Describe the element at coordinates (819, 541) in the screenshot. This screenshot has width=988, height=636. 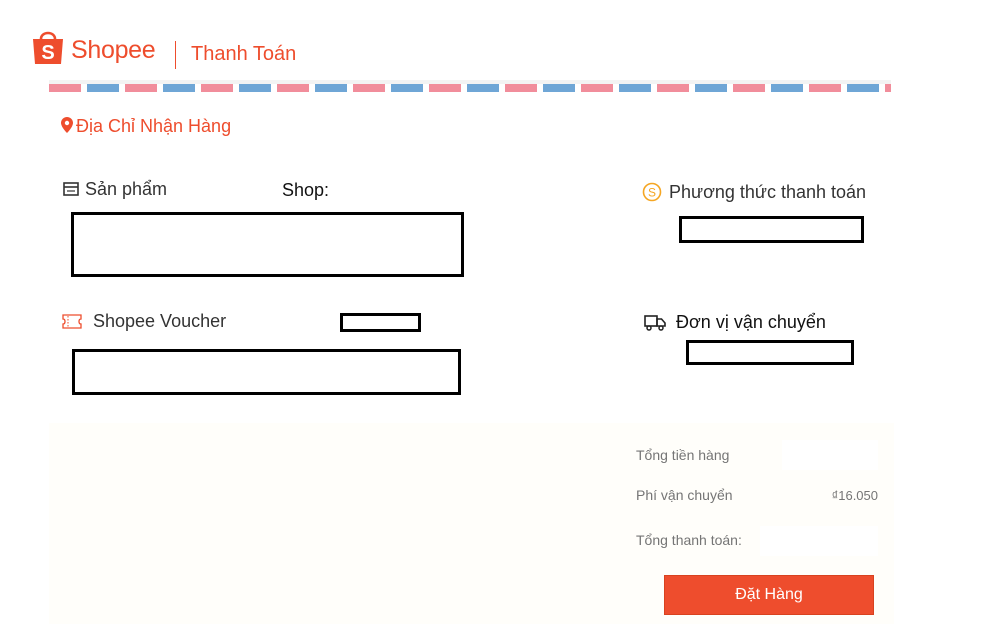
I see `total-value-area` at that location.